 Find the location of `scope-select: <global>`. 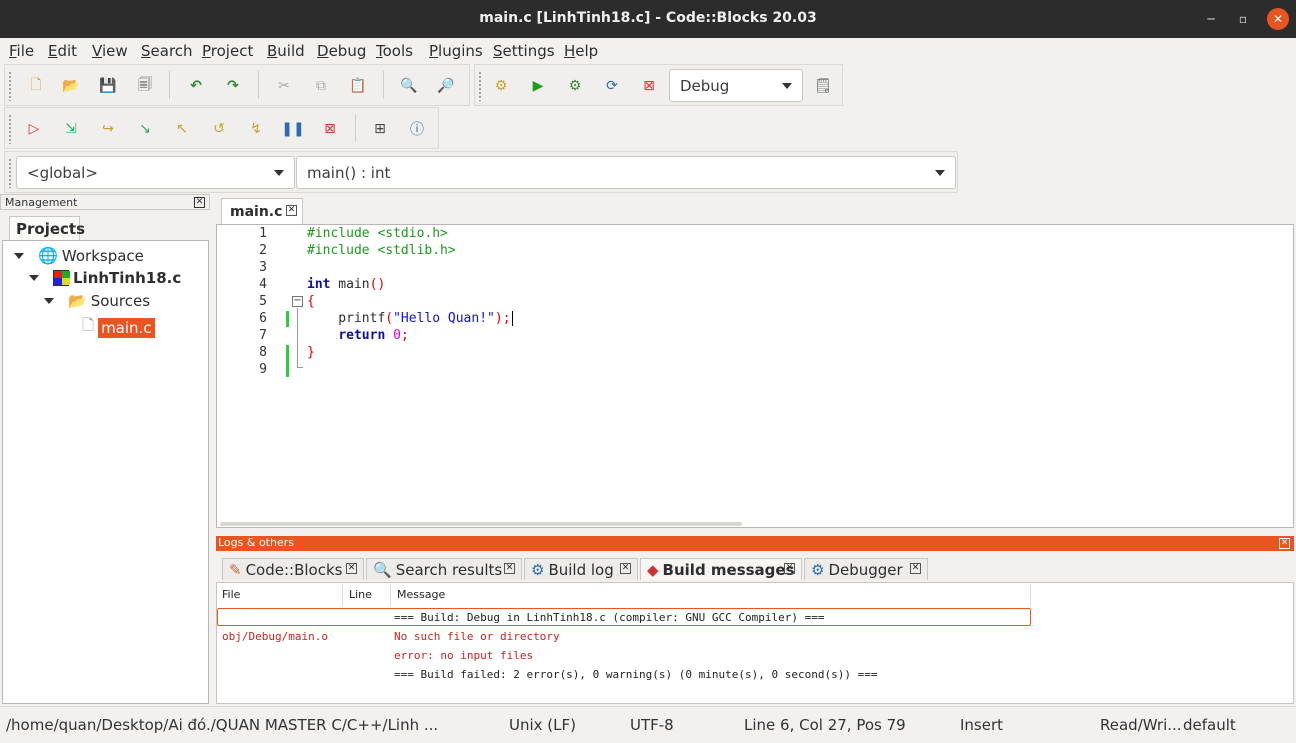

scope-select: <global> is located at coordinates (155, 172).